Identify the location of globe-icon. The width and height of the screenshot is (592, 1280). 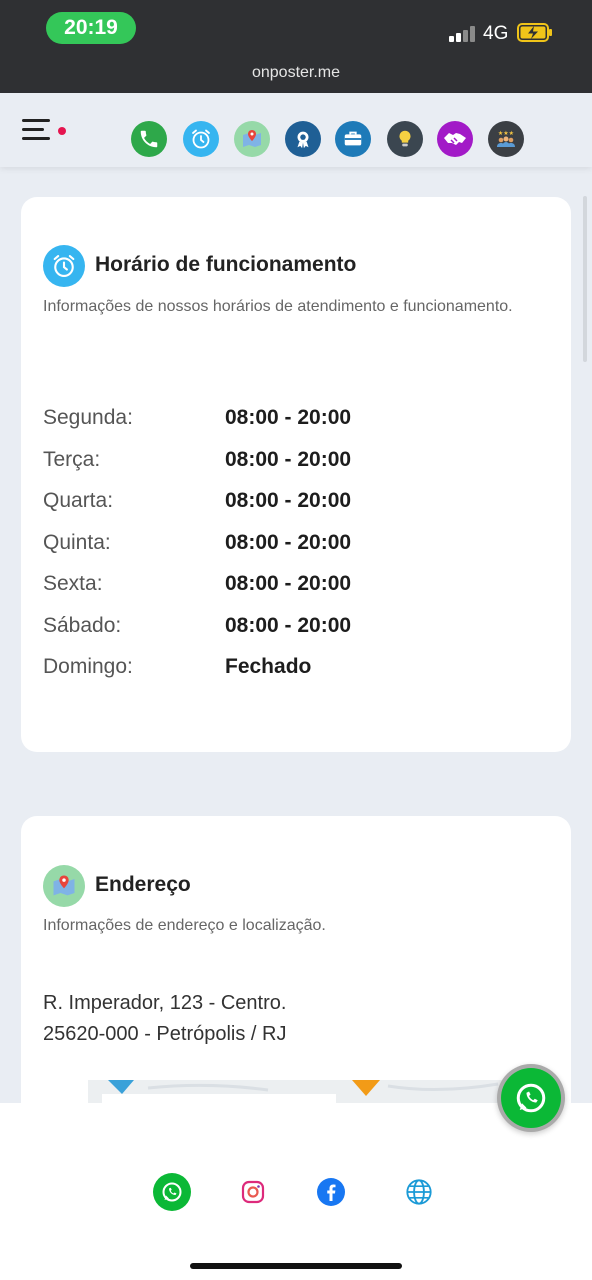
(419, 1192).